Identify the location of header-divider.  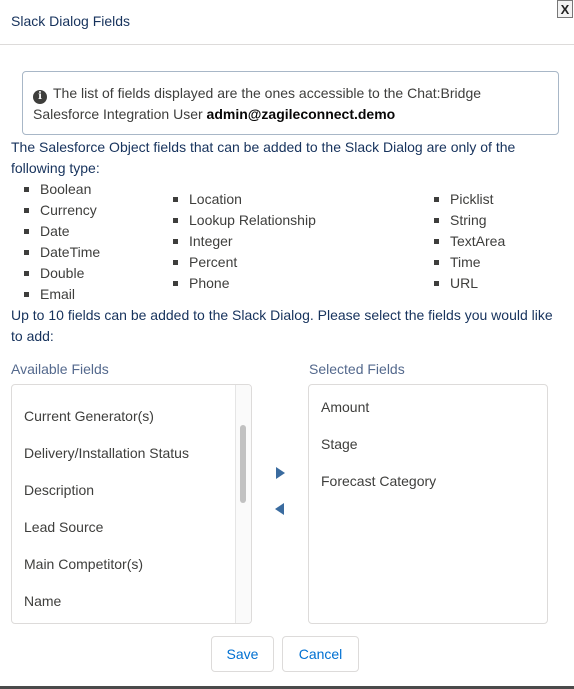
(287, 44).